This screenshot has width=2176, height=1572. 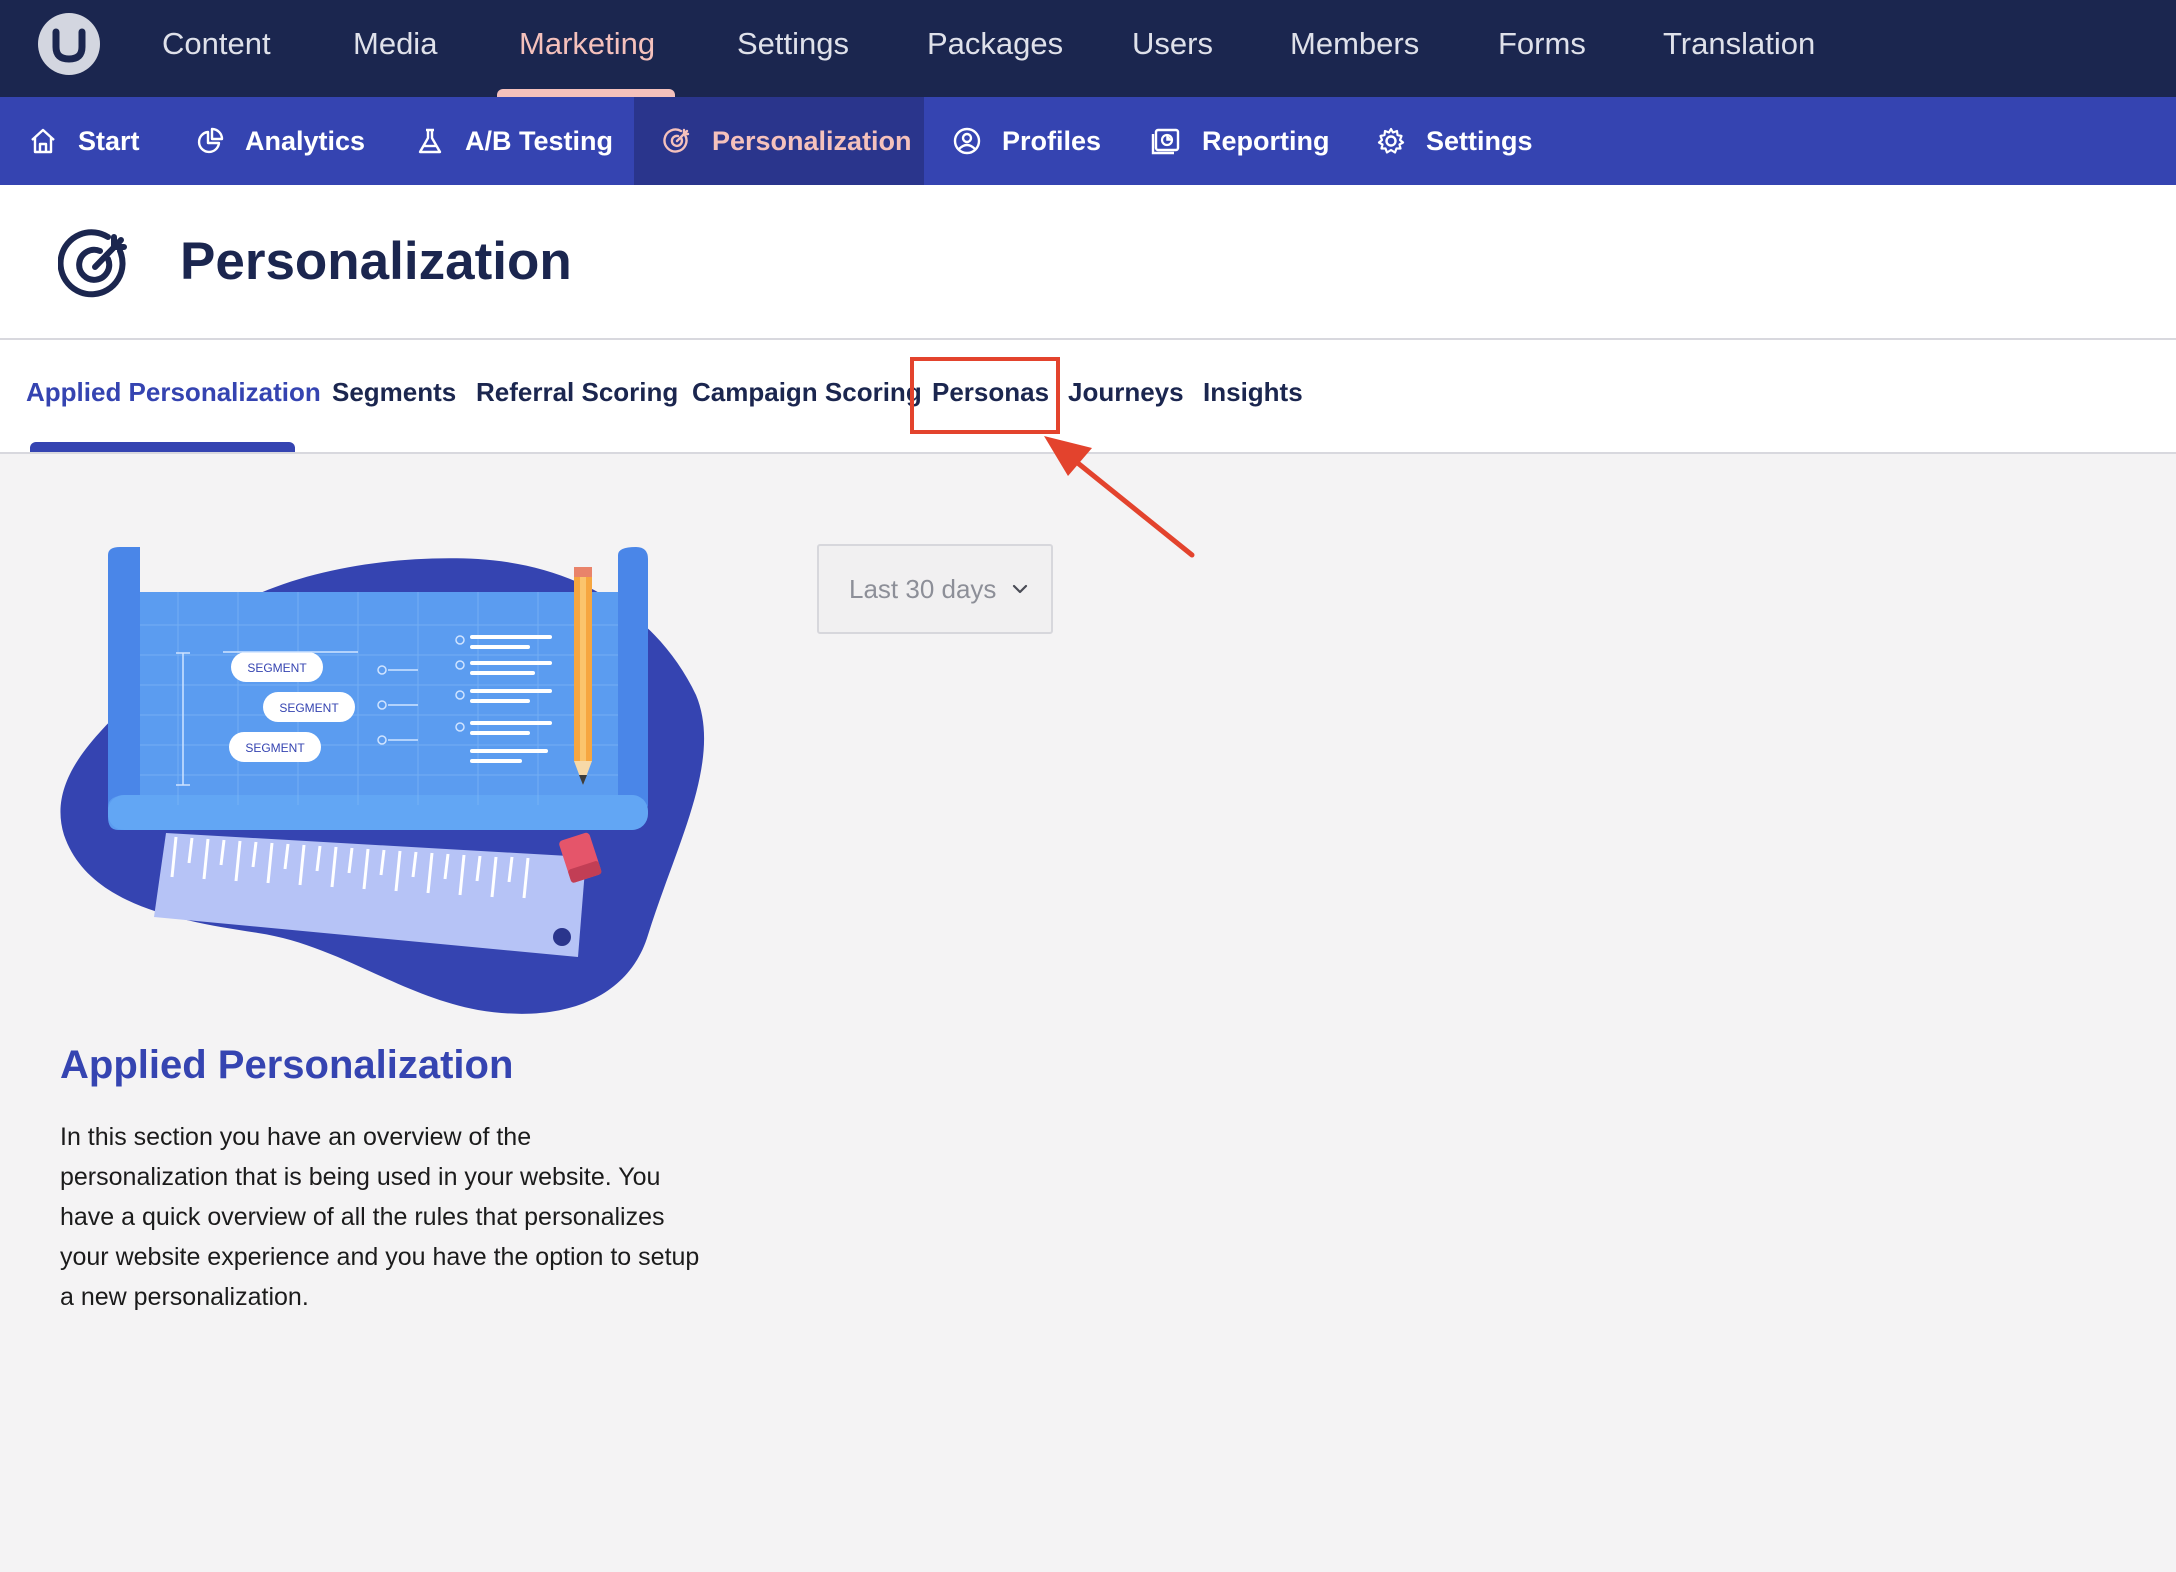 I want to click on flask-icon, so click(x=430, y=141).